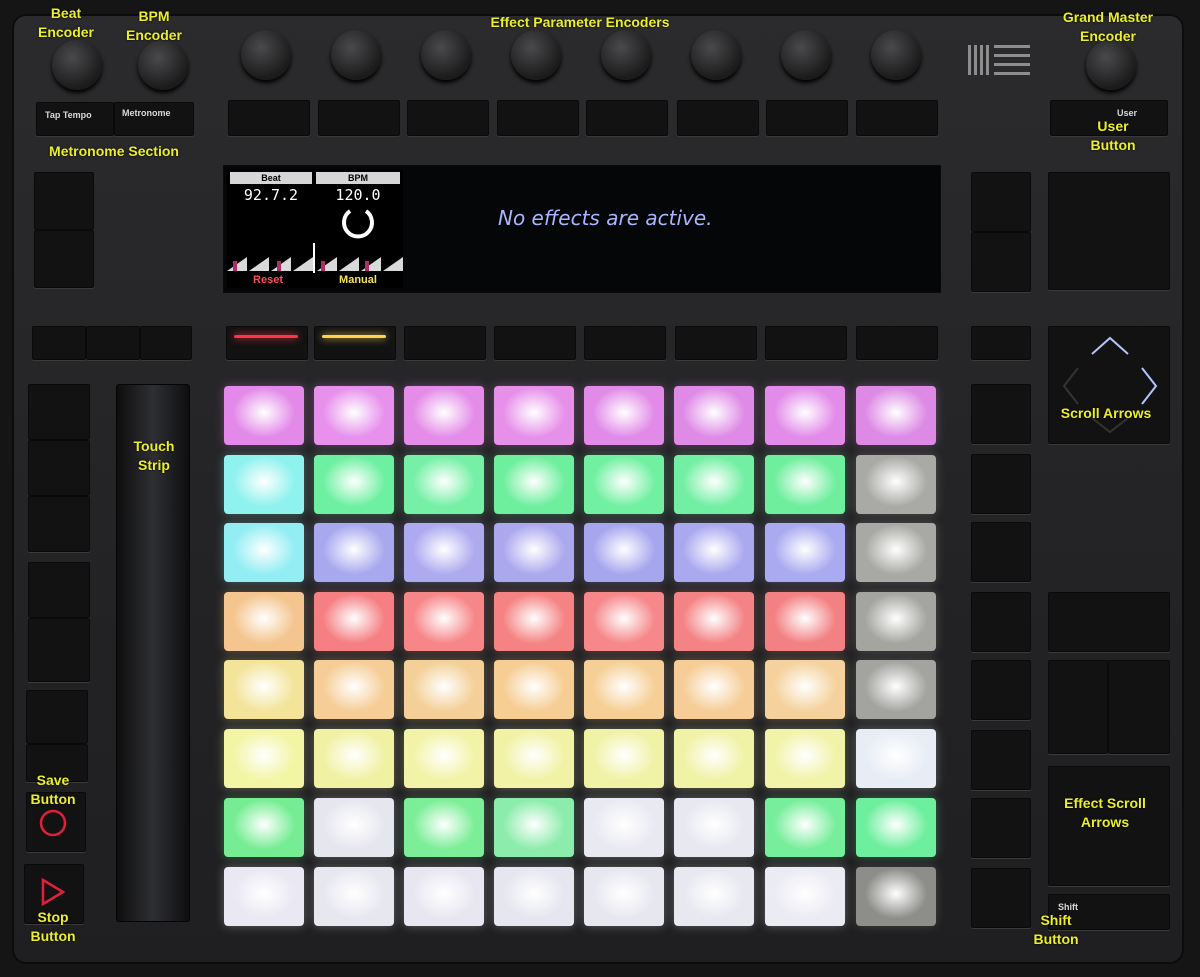 The image size is (1200, 977). I want to click on pad-r4-c1, so click(264, 621).